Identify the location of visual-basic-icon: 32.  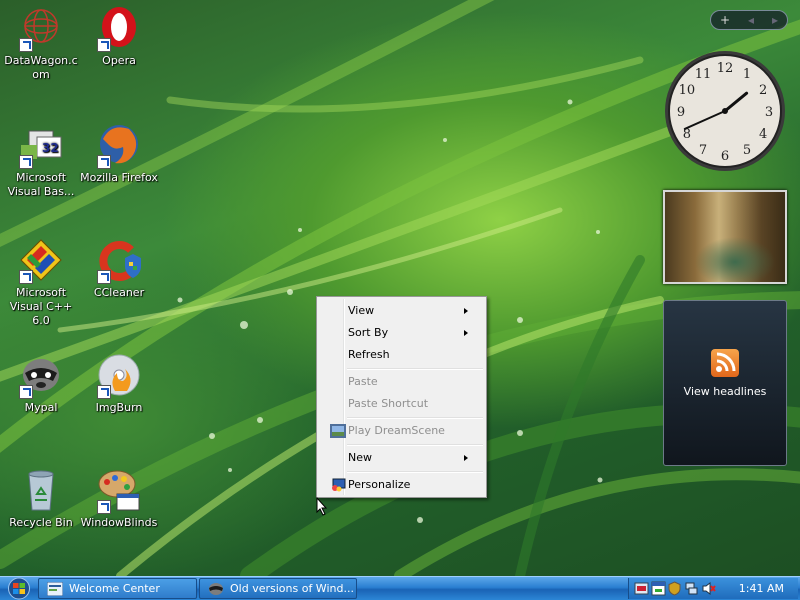
(41, 145).